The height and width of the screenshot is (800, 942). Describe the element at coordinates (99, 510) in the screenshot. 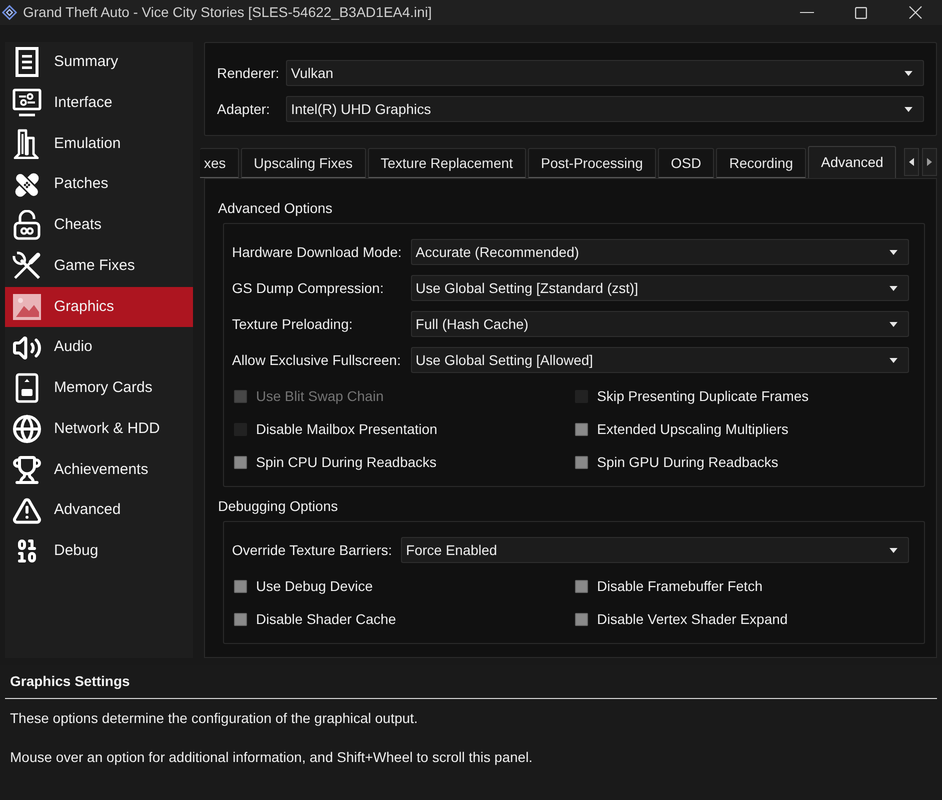

I see `sidebar-item: Advanced` at that location.